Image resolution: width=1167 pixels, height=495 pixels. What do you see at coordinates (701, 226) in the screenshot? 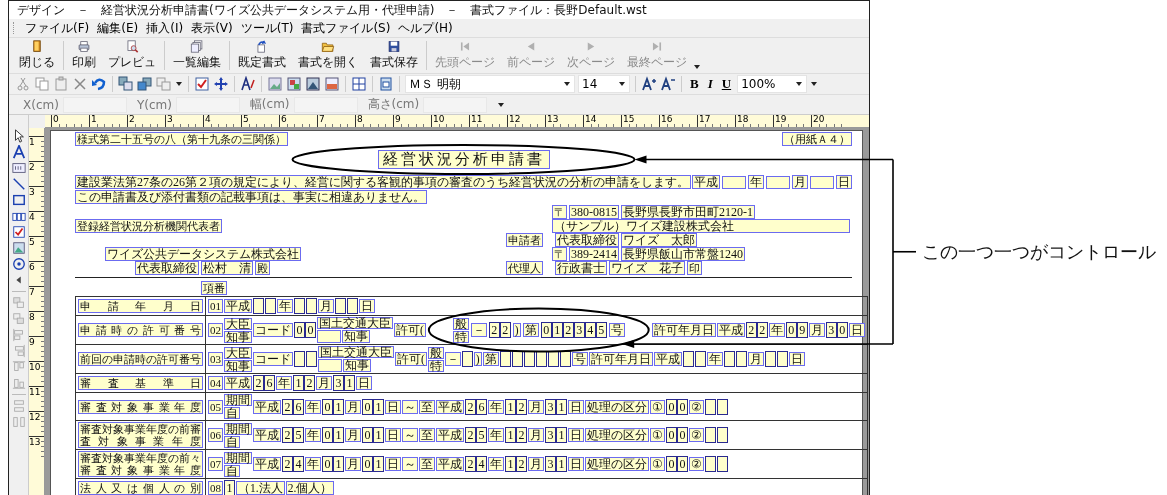
I see `input-field: （サンプル）ワイズ建設株式会社` at bounding box center [701, 226].